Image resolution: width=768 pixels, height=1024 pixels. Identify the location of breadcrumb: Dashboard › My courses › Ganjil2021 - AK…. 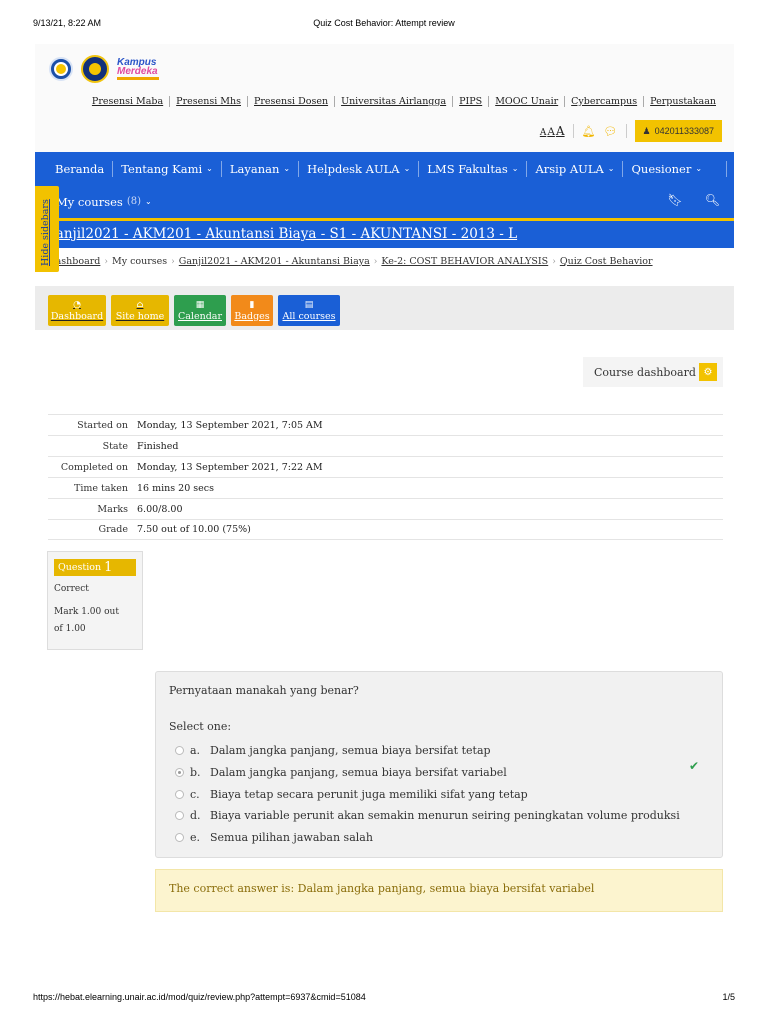
(350, 261).